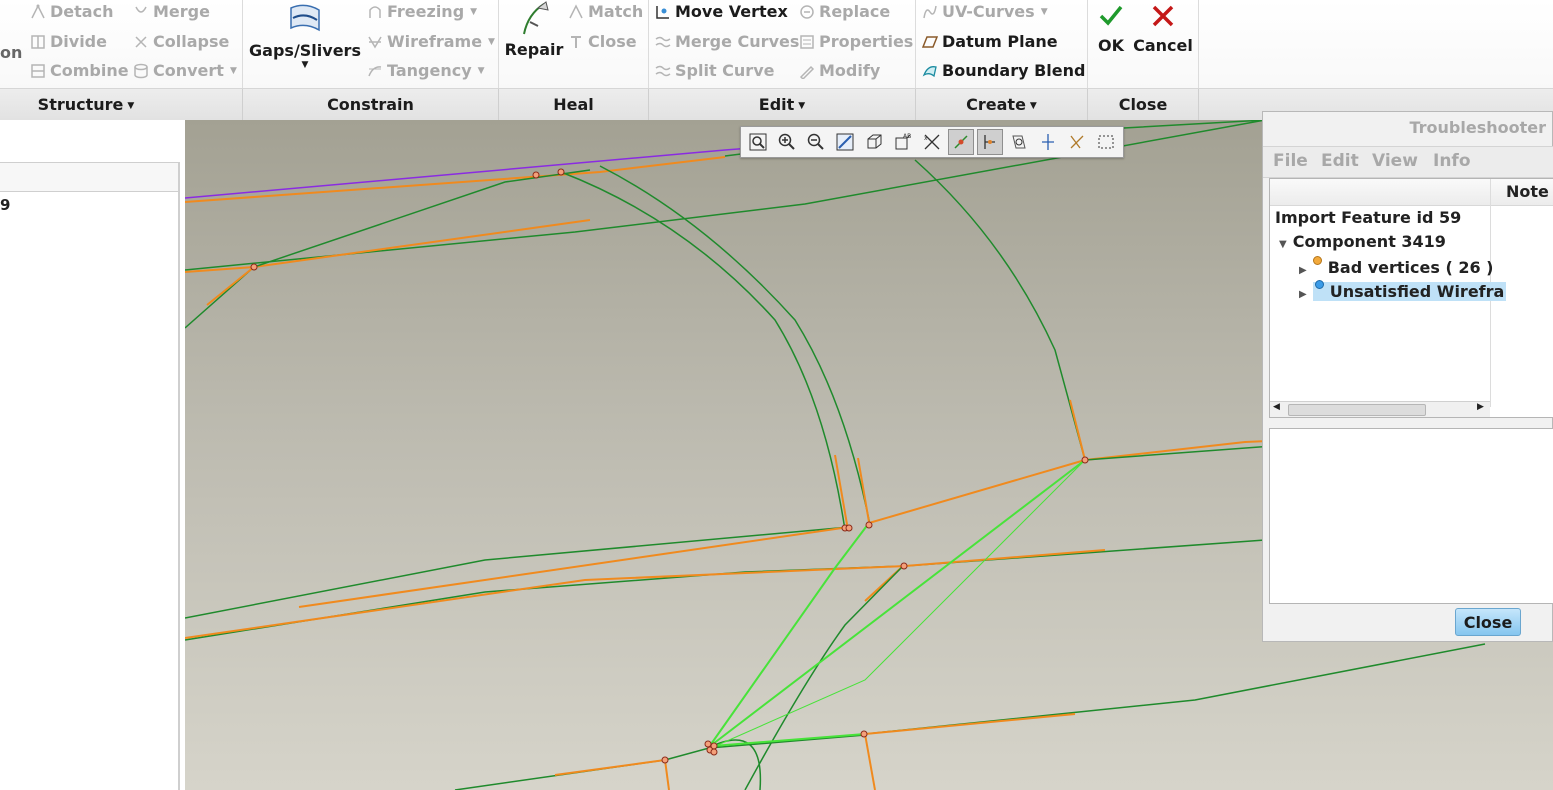 The width and height of the screenshot is (1553, 790). Describe the element at coordinates (1319, 284) in the screenshot. I see `info-dot-icon` at that location.